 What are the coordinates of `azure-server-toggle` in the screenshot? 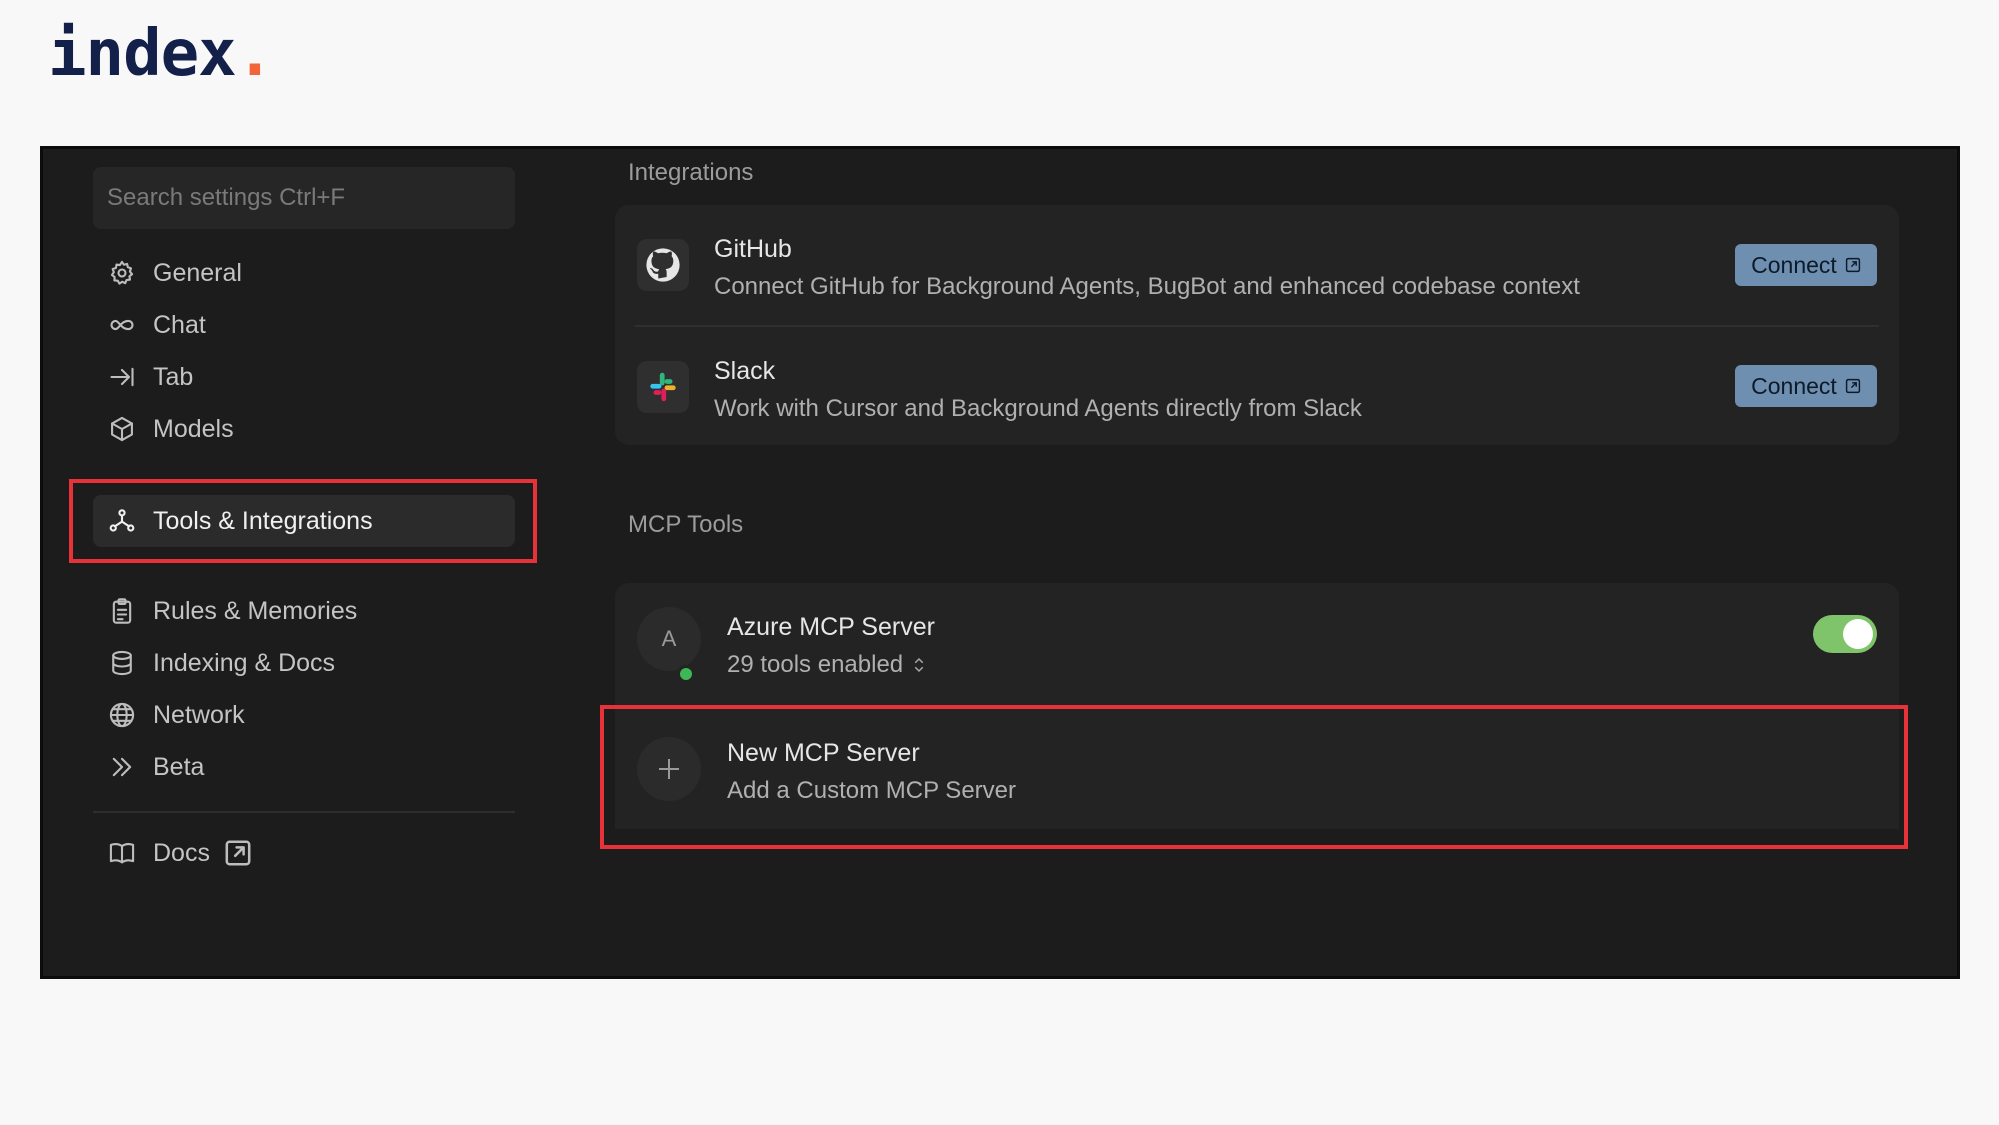 It's located at (1845, 634).